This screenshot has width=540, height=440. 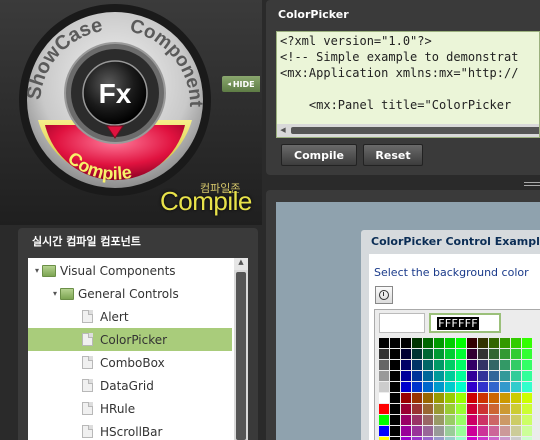 What do you see at coordinates (241, 84) in the screenshot?
I see `hide-button: ◂ HIDE` at bounding box center [241, 84].